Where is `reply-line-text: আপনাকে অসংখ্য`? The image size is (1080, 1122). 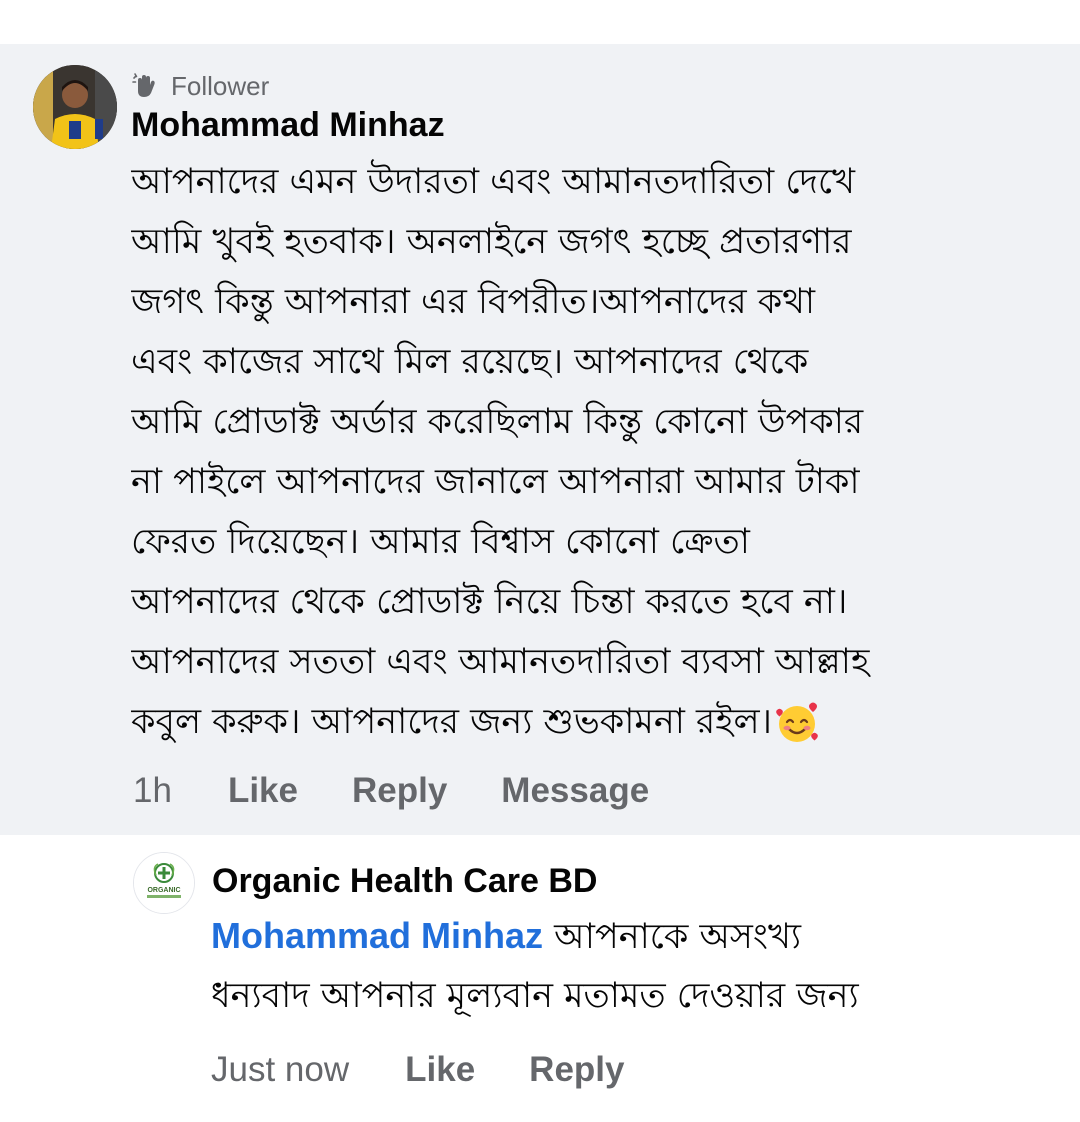
reply-line-text: আপনাকে অসংখ্য is located at coordinates (672, 937).